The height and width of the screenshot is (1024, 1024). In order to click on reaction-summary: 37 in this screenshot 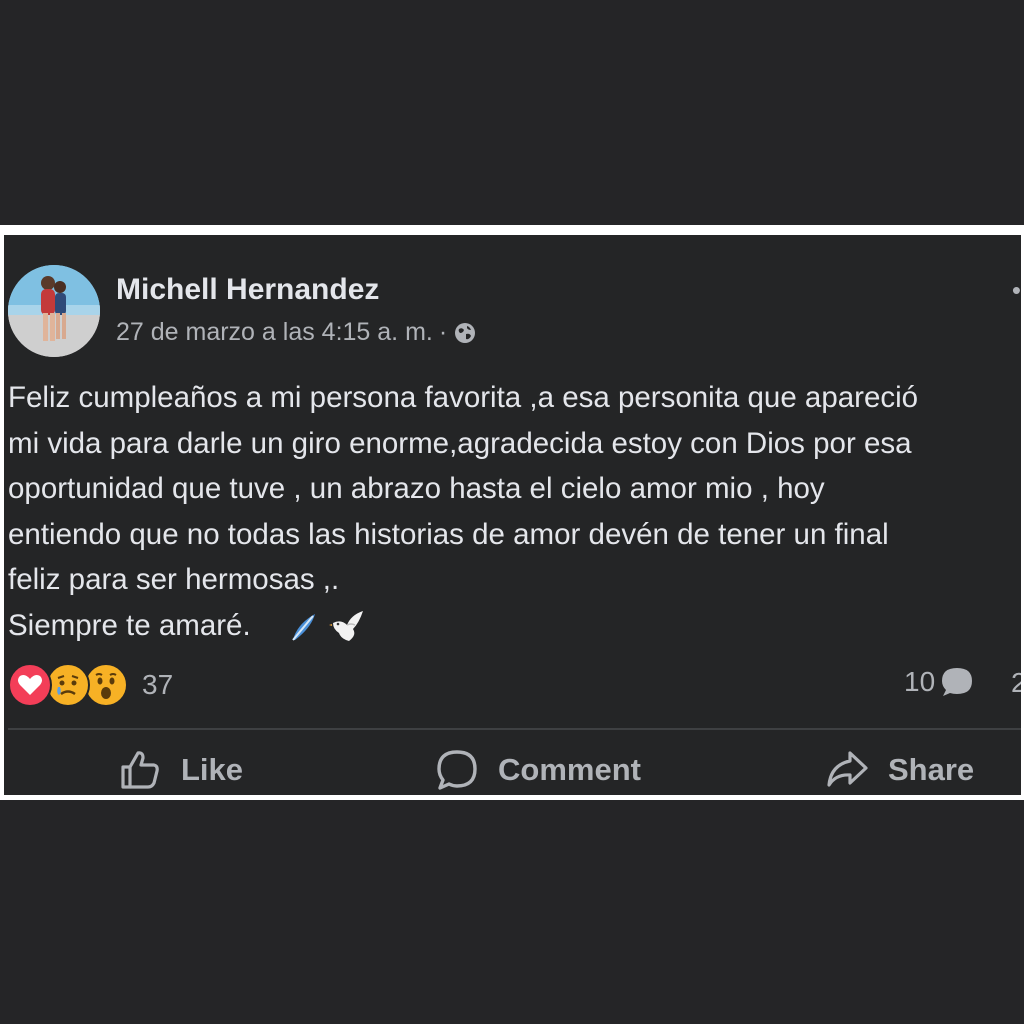, I will do `click(90, 685)`.